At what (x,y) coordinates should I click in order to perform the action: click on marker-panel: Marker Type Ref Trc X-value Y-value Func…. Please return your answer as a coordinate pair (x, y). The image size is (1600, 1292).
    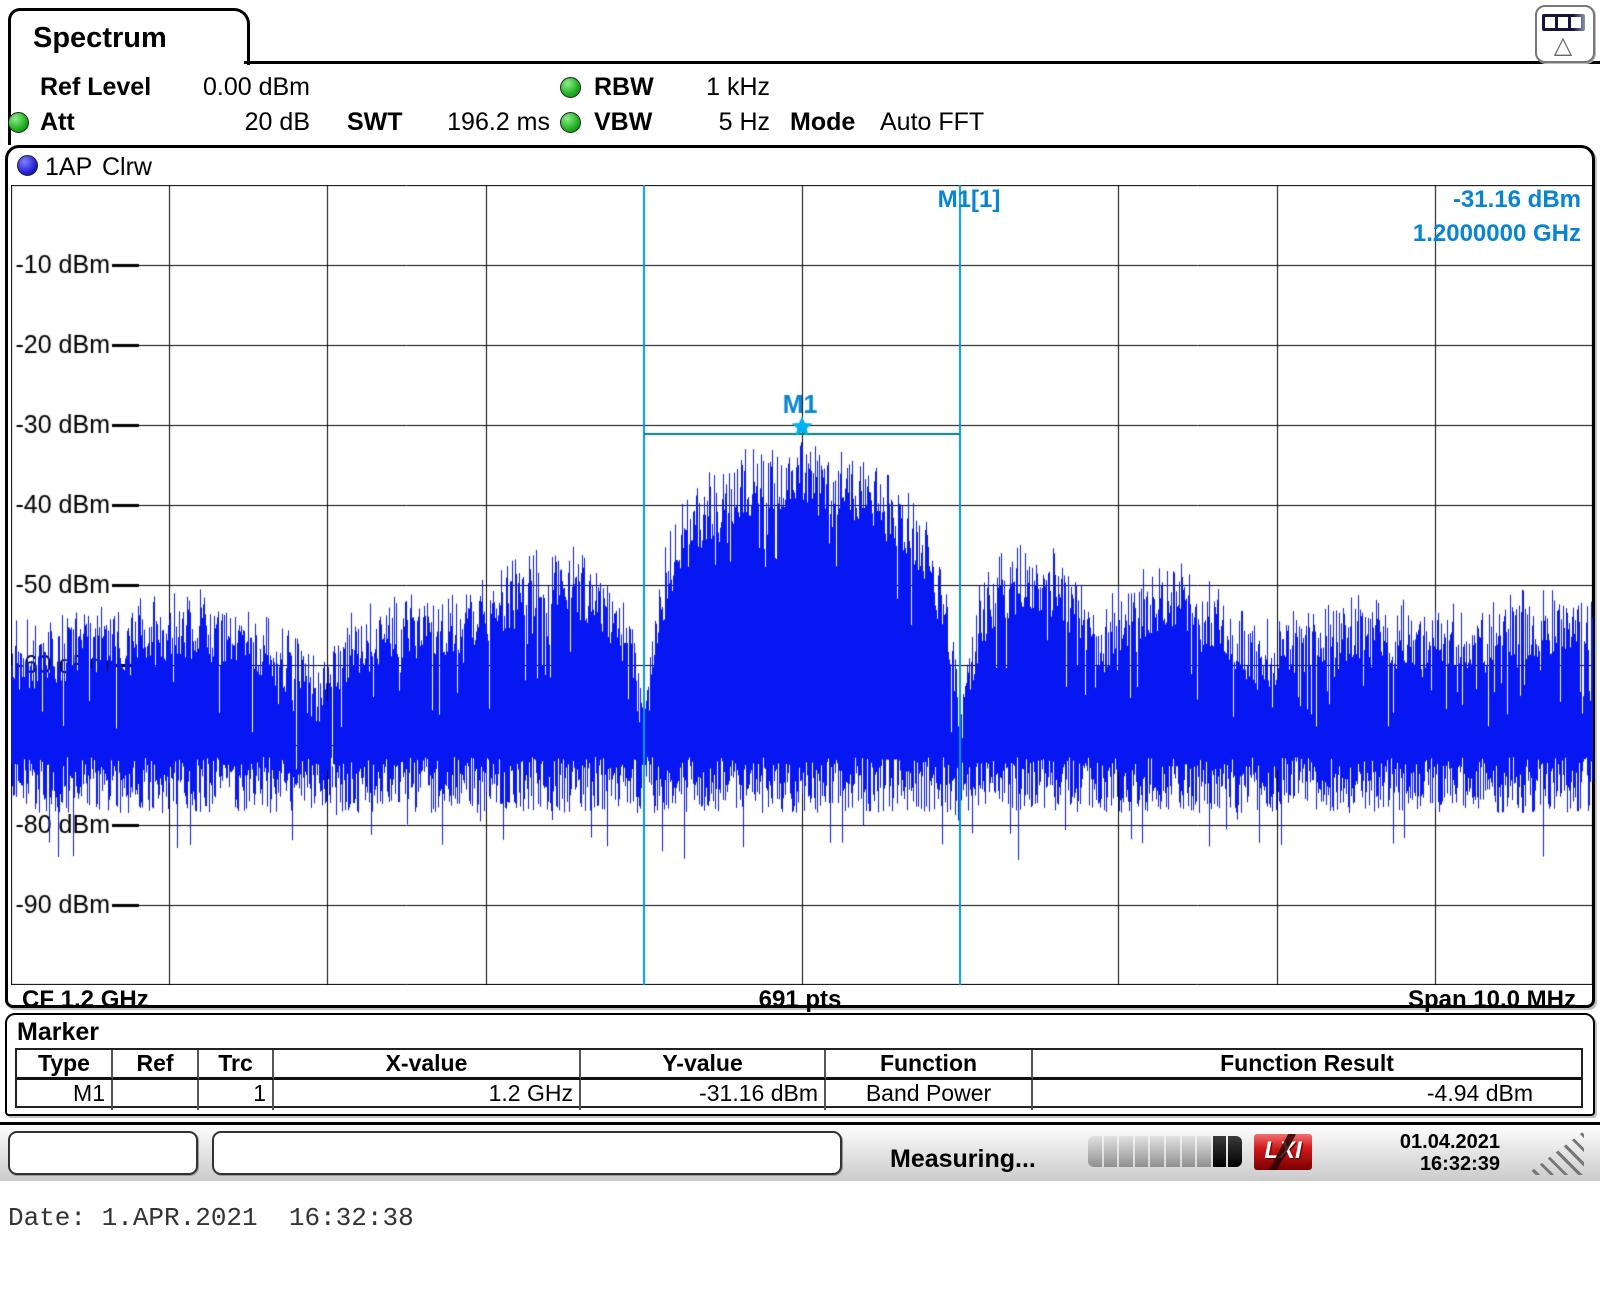
    Looking at the image, I should click on (800, 1064).